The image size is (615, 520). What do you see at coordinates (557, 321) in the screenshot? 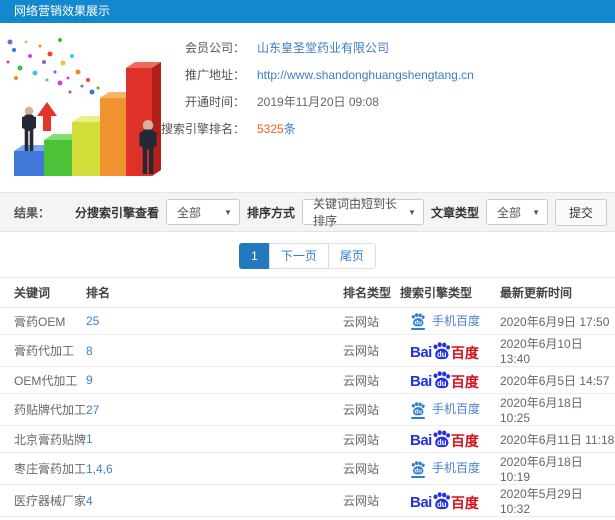
I see `updated-cell: 2020年6月9日 17:50` at bounding box center [557, 321].